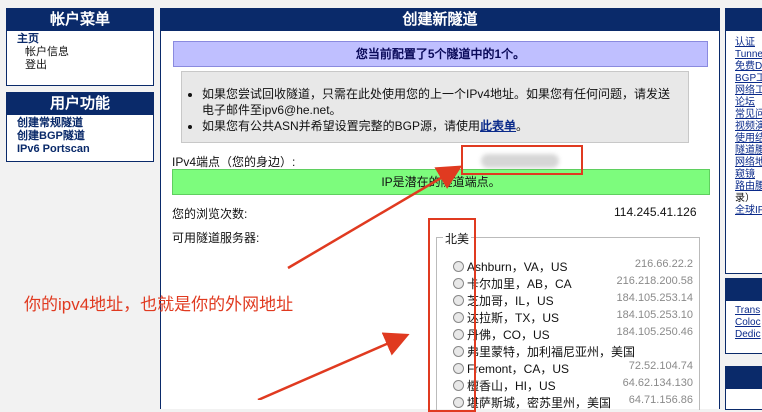 The image size is (762, 412). Describe the element at coordinates (655, 212) in the screenshot. I see `browse-count-value: 114.245.41.126` at that location.